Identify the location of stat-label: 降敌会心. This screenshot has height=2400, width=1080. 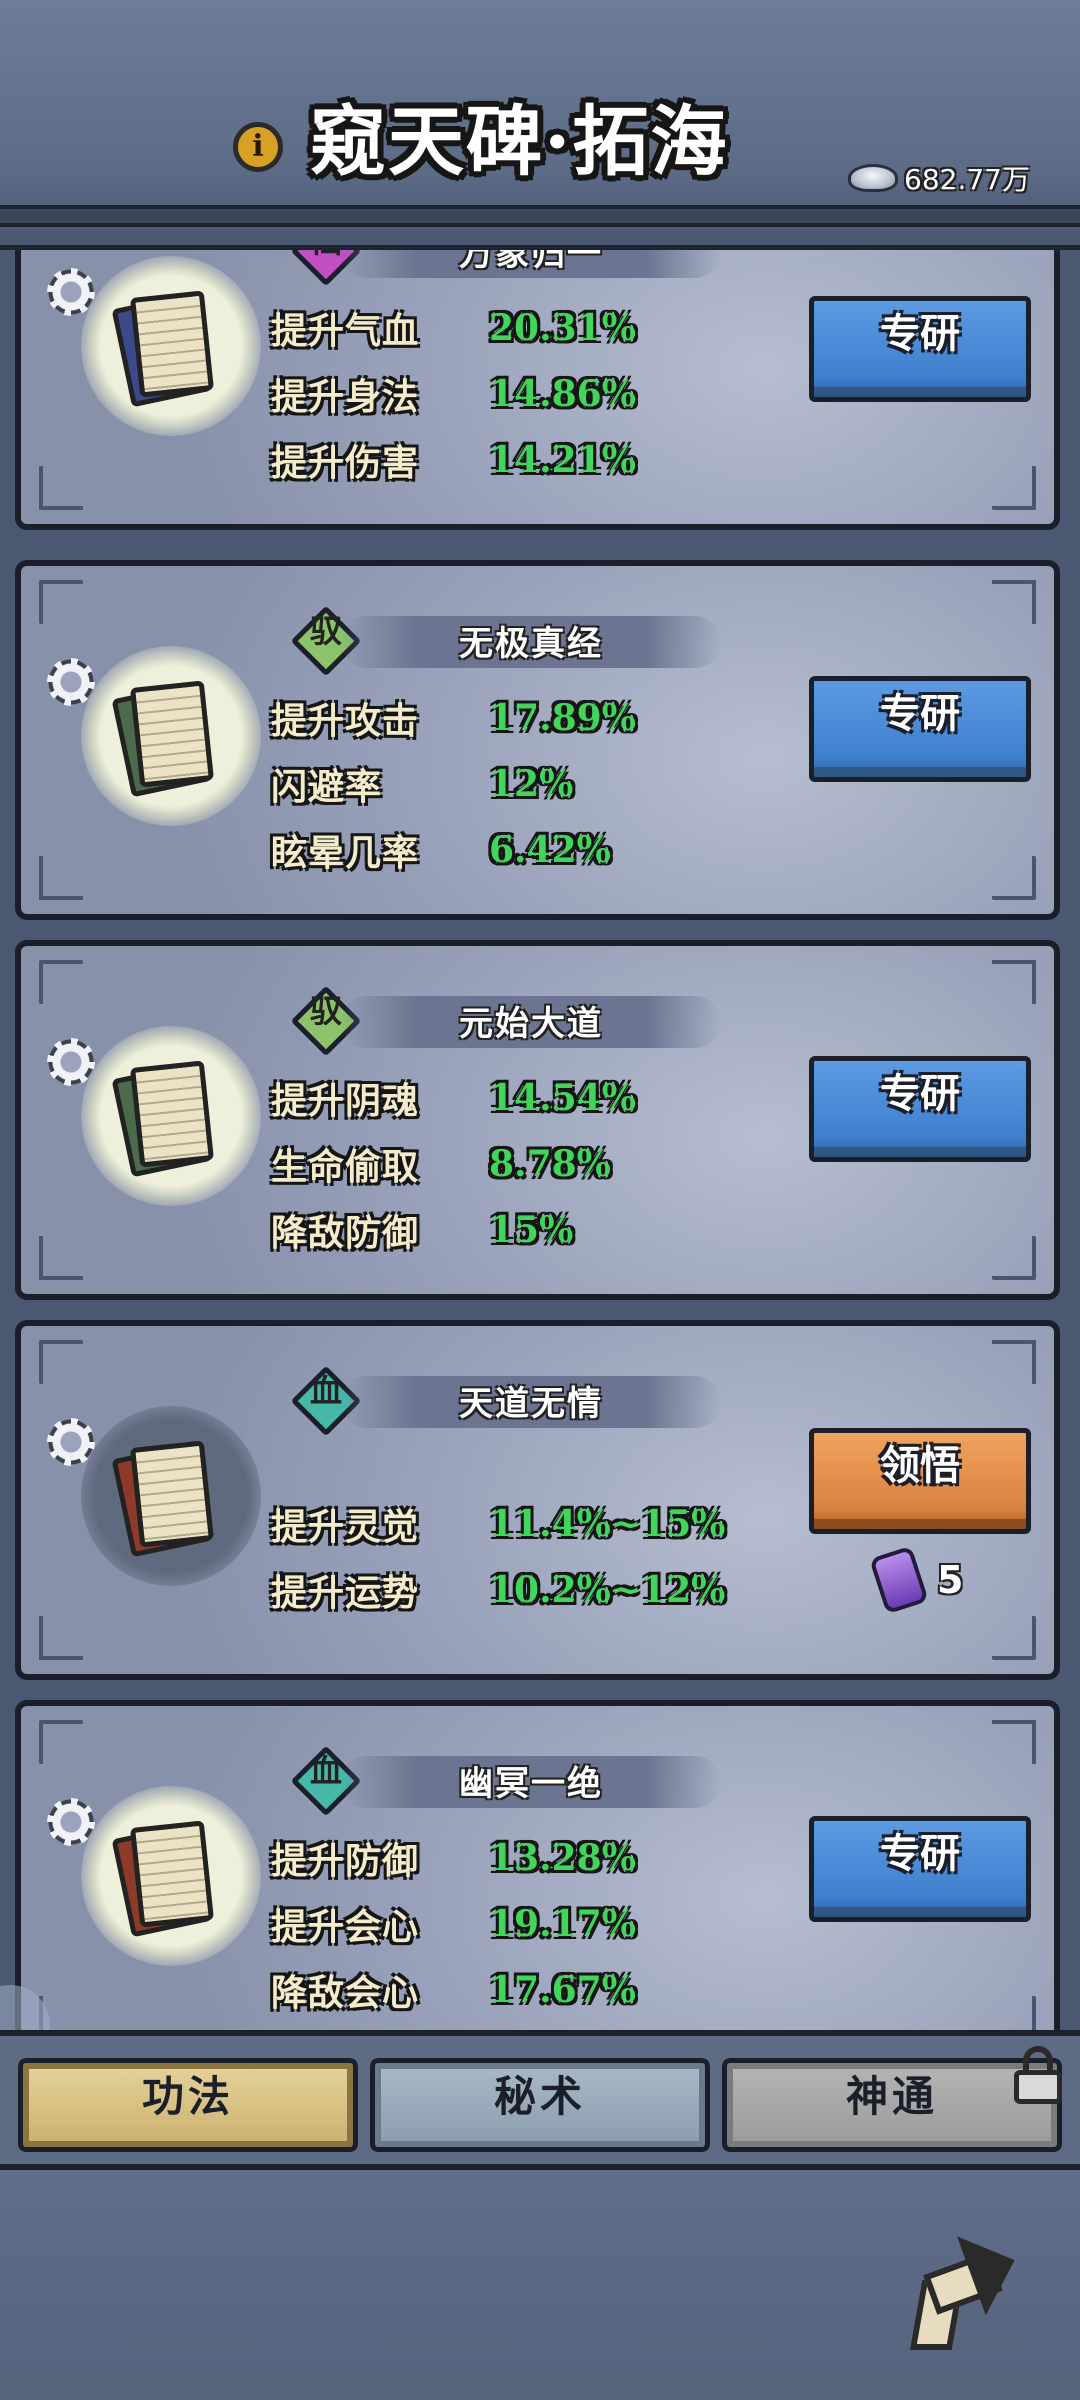
(345, 1993).